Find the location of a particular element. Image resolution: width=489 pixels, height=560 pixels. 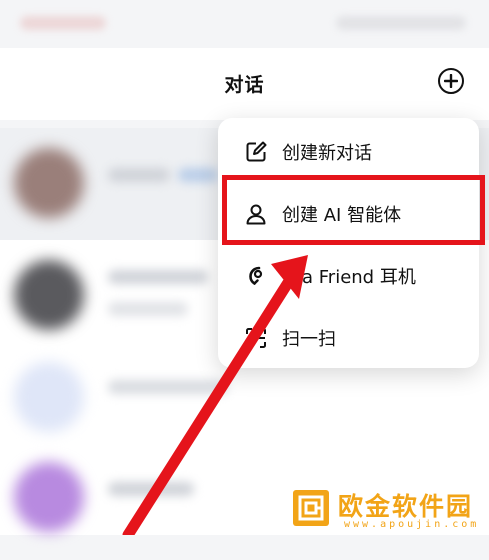

watermark-subtitle: www.apoujin.com is located at coordinates (412, 524).